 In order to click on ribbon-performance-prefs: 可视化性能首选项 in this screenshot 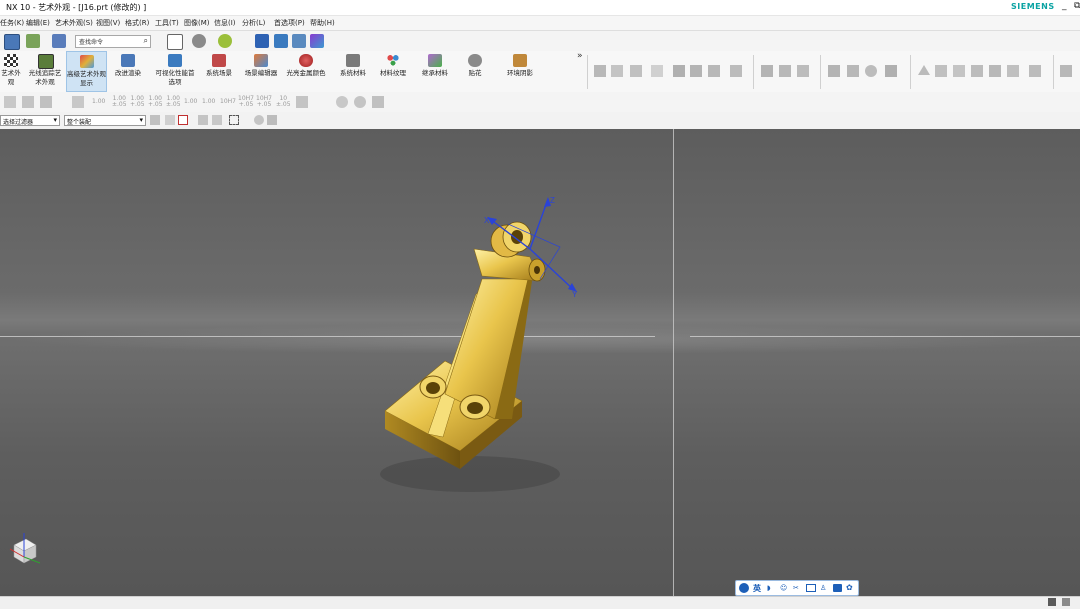, I will do `click(175, 71)`.